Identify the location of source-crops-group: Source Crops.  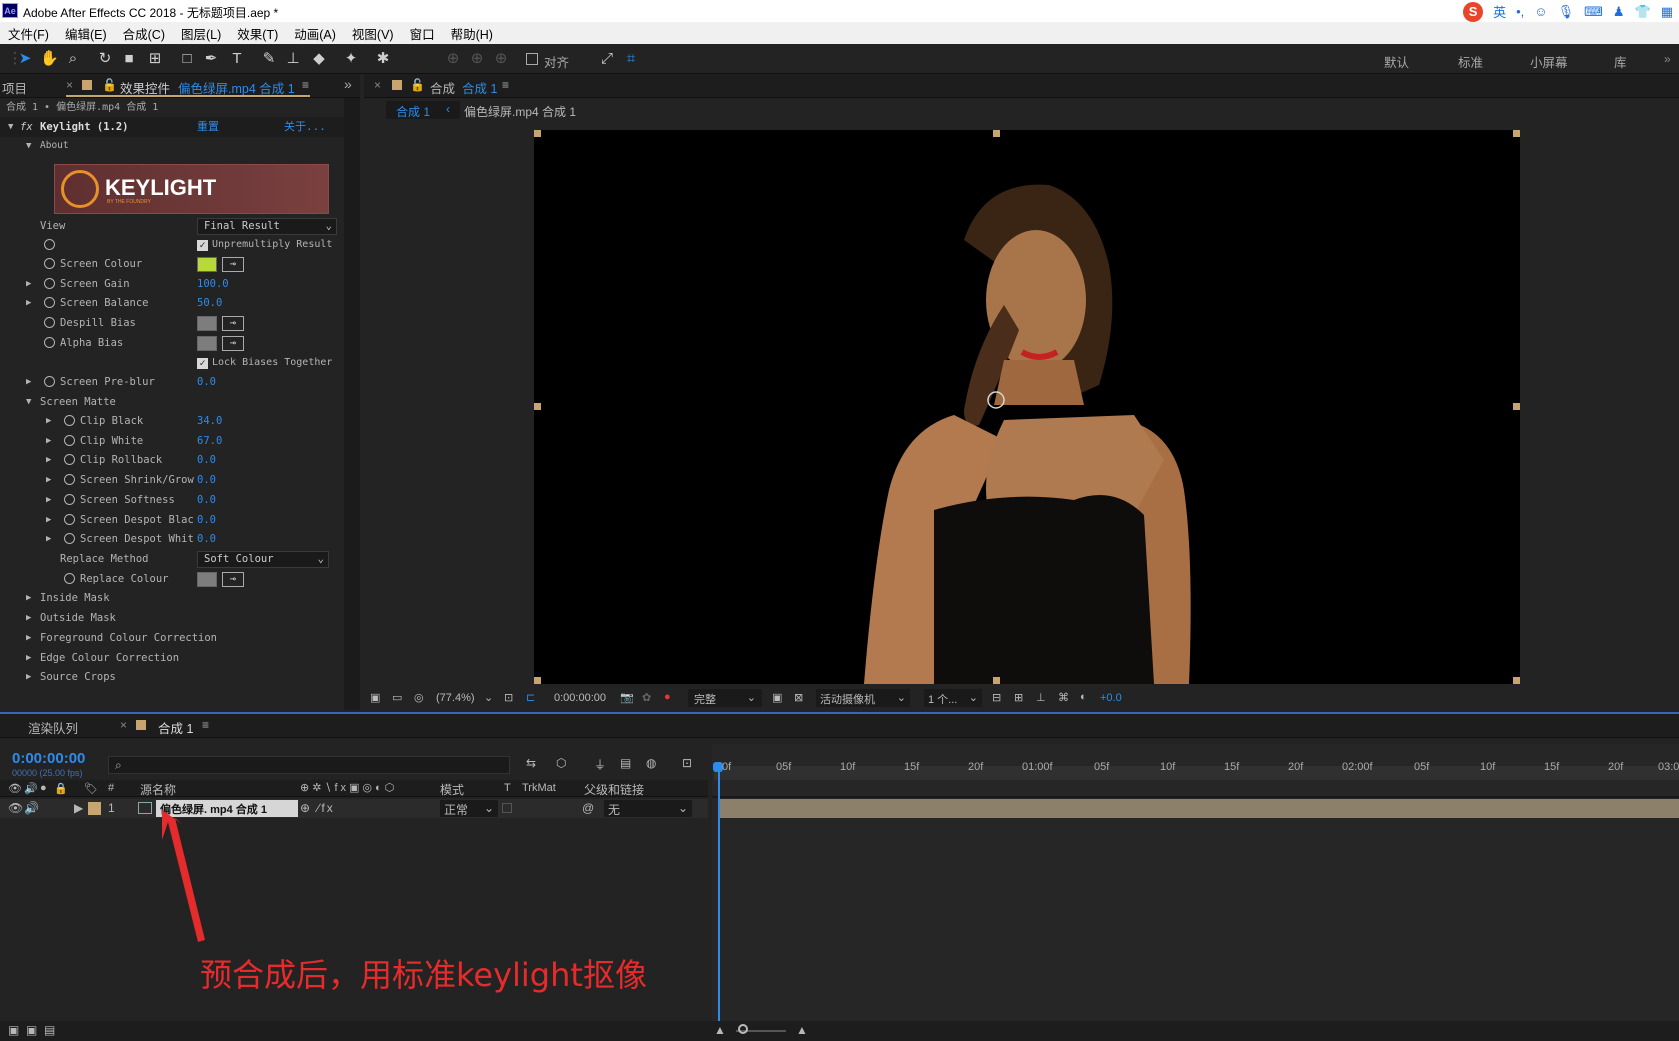
(78, 677).